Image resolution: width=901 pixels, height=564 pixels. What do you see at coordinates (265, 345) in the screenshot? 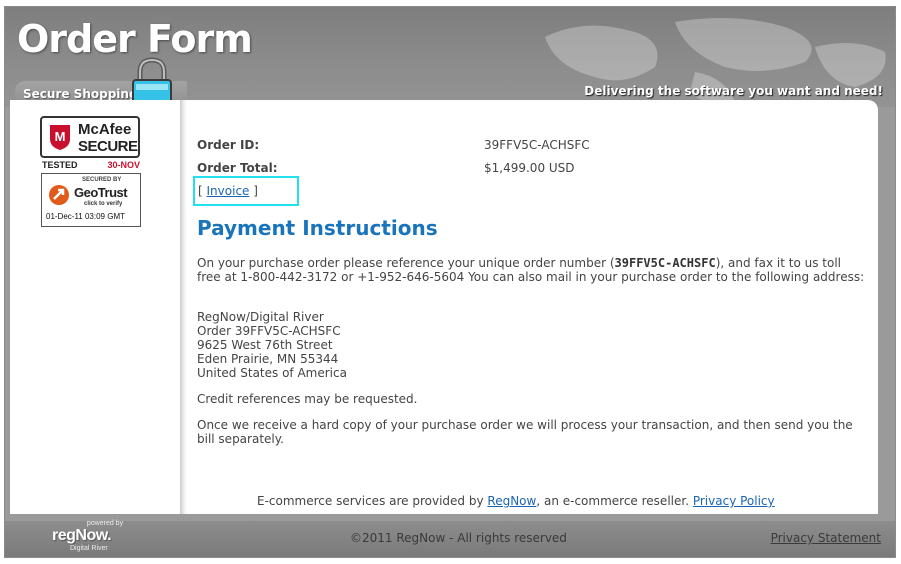
I see `address-line: 9625 West 76th Street` at bounding box center [265, 345].